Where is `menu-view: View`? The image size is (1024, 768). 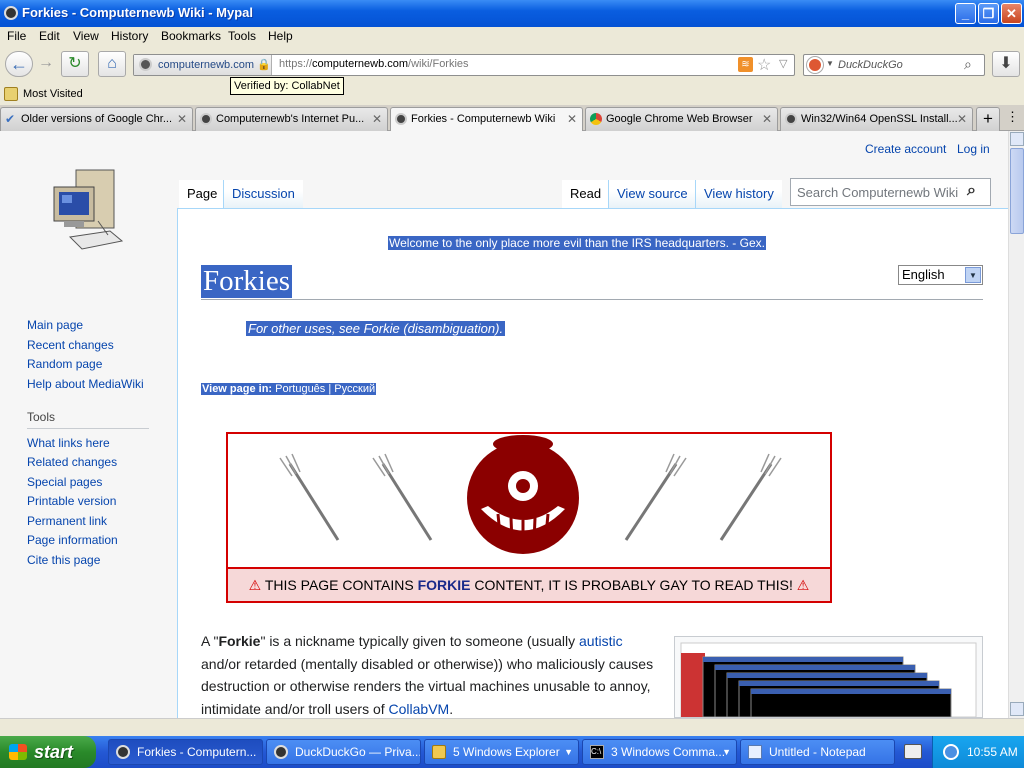 menu-view: View is located at coordinates (86, 36).